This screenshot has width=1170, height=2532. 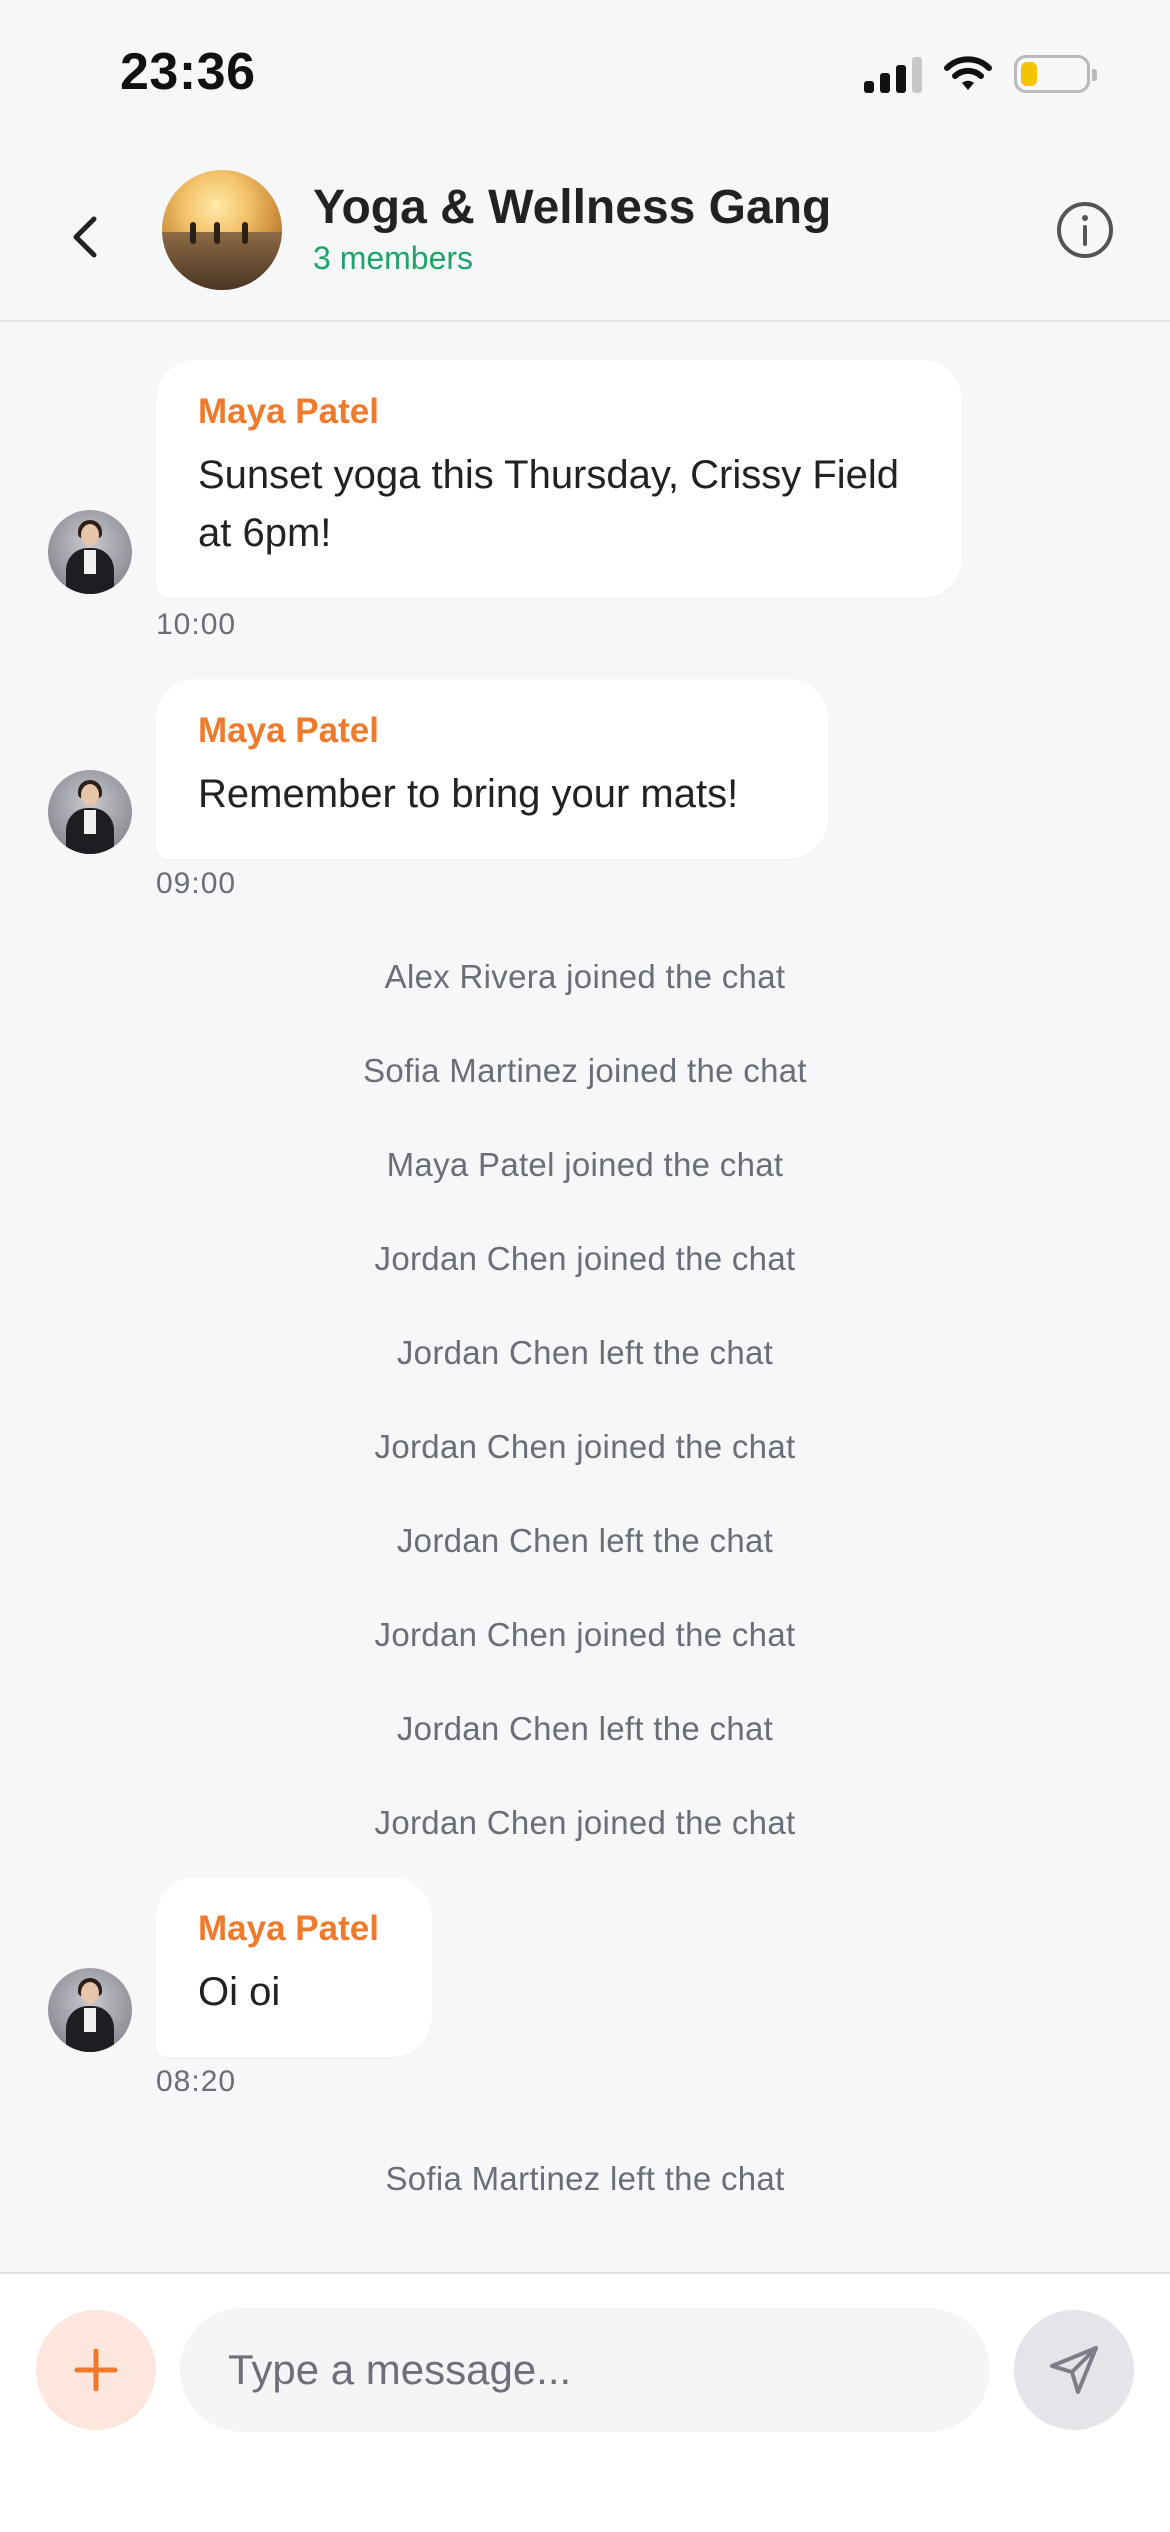 What do you see at coordinates (572, 207) in the screenshot?
I see `group-title: Yoga & Wellness Gang` at bounding box center [572, 207].